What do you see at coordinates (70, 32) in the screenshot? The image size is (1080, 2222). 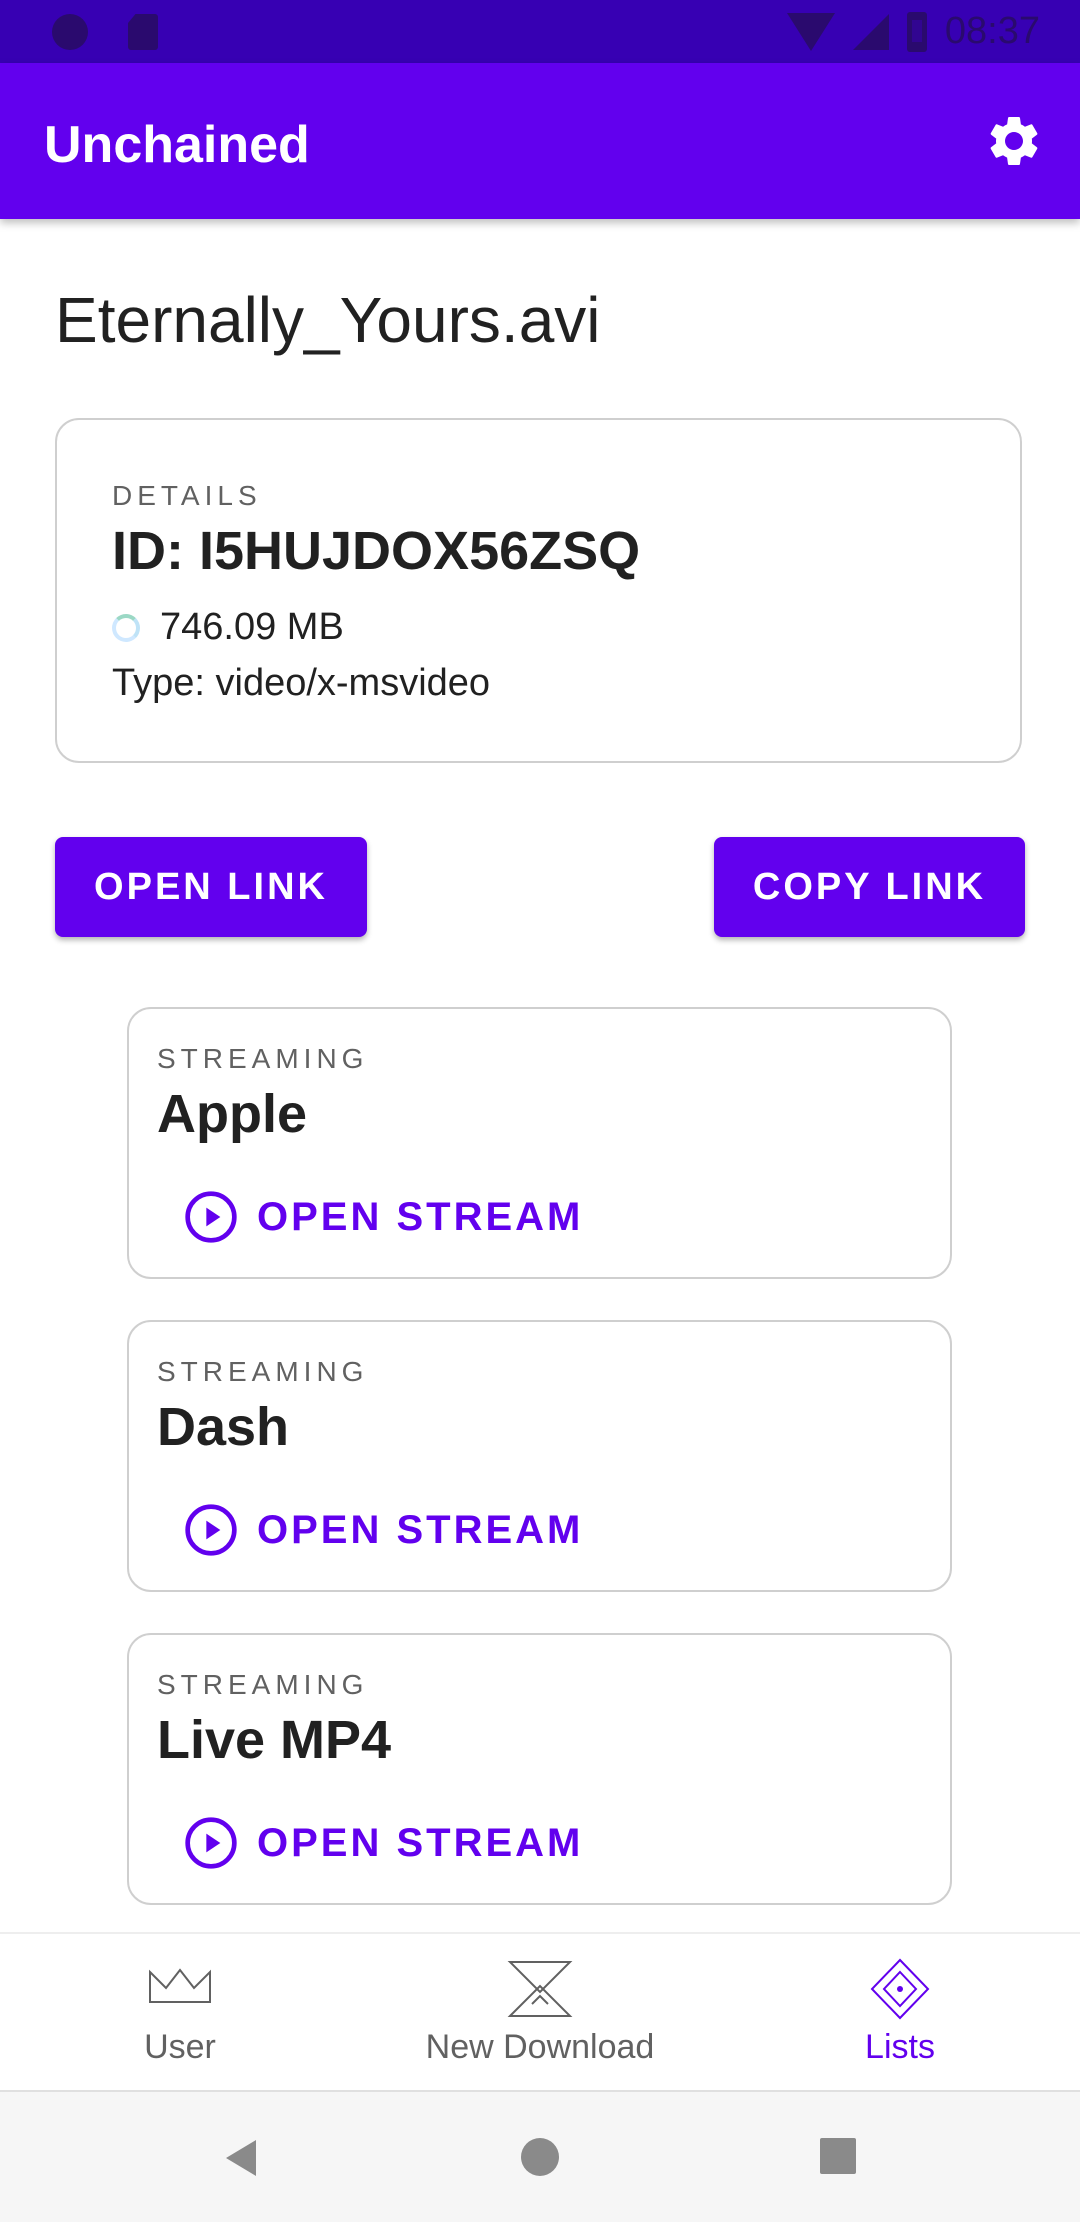 I see `notification-dot-icon` at bounding box center [70, 32].